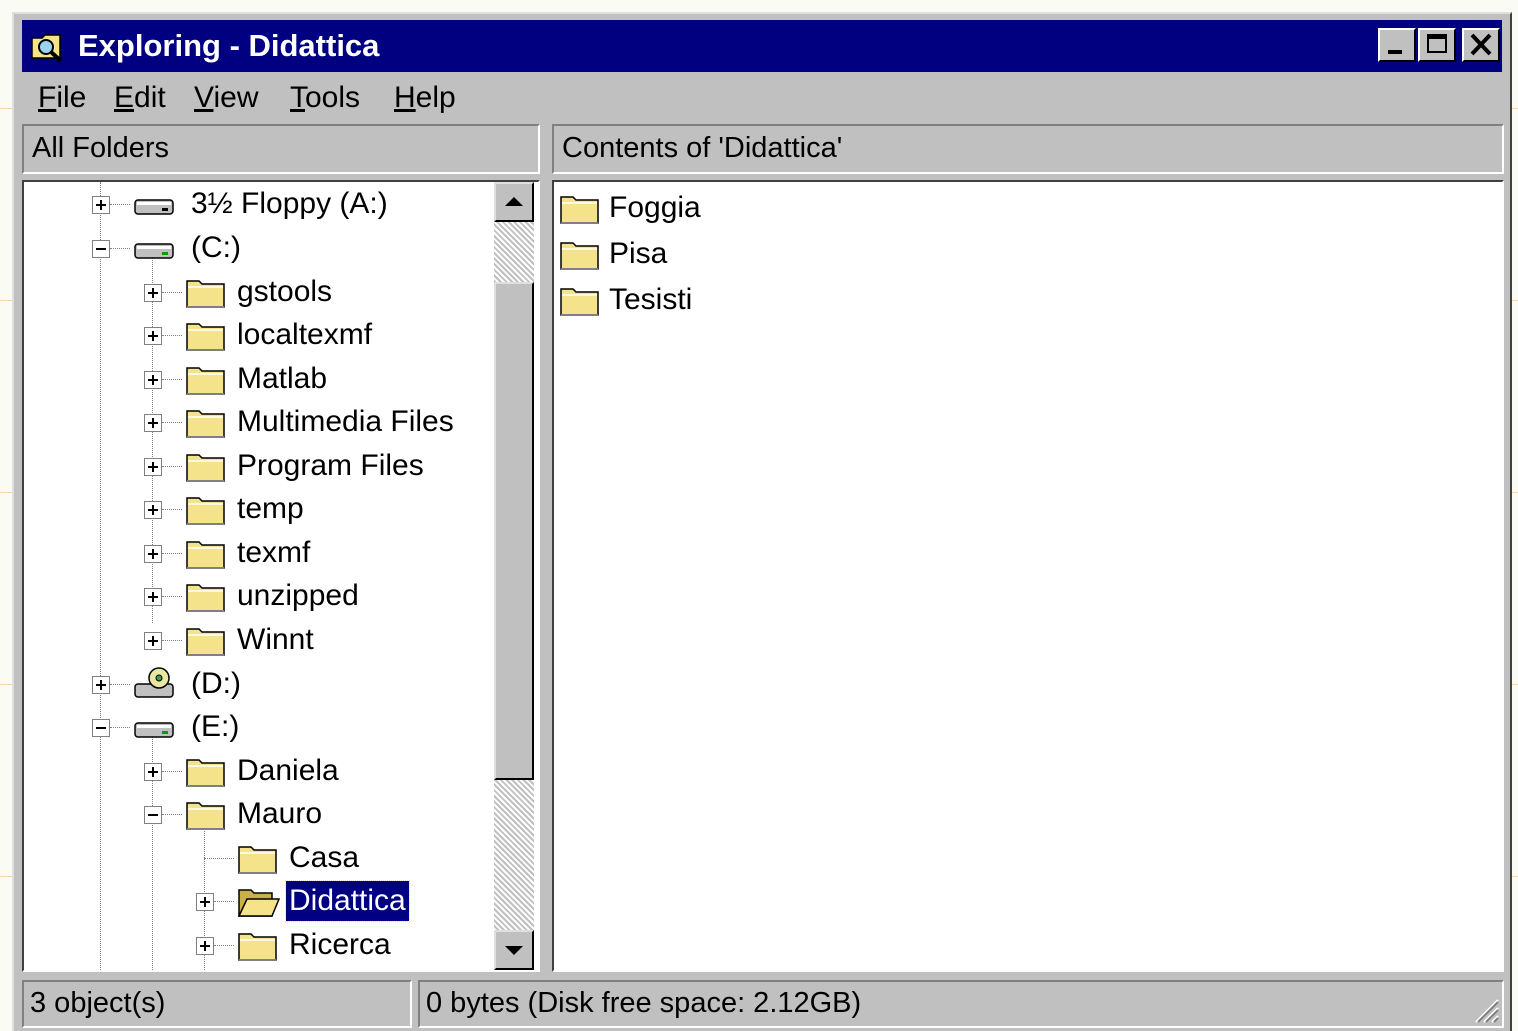 Image resolution: width=1518 pixels, height=1031 pixels. I want to click on scroll-up-button, so click(514, 202).